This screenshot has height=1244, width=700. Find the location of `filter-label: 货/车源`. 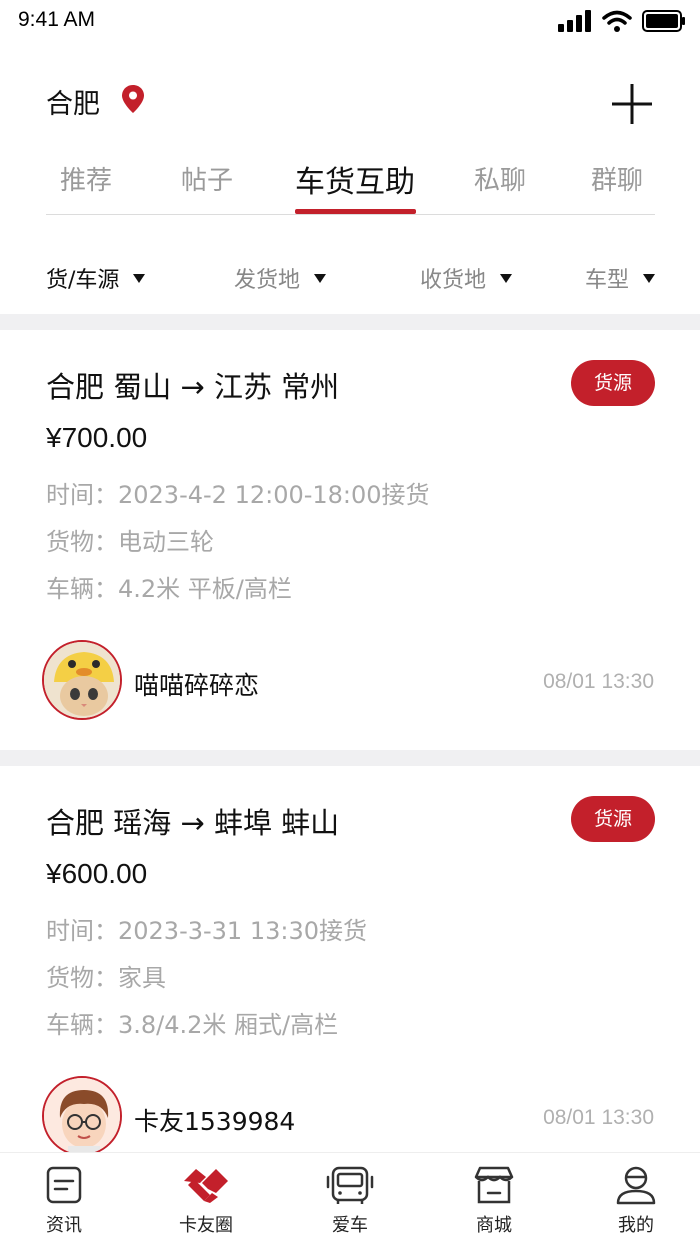

filter-label: 货/车源 is located at coordinates (83, 280).